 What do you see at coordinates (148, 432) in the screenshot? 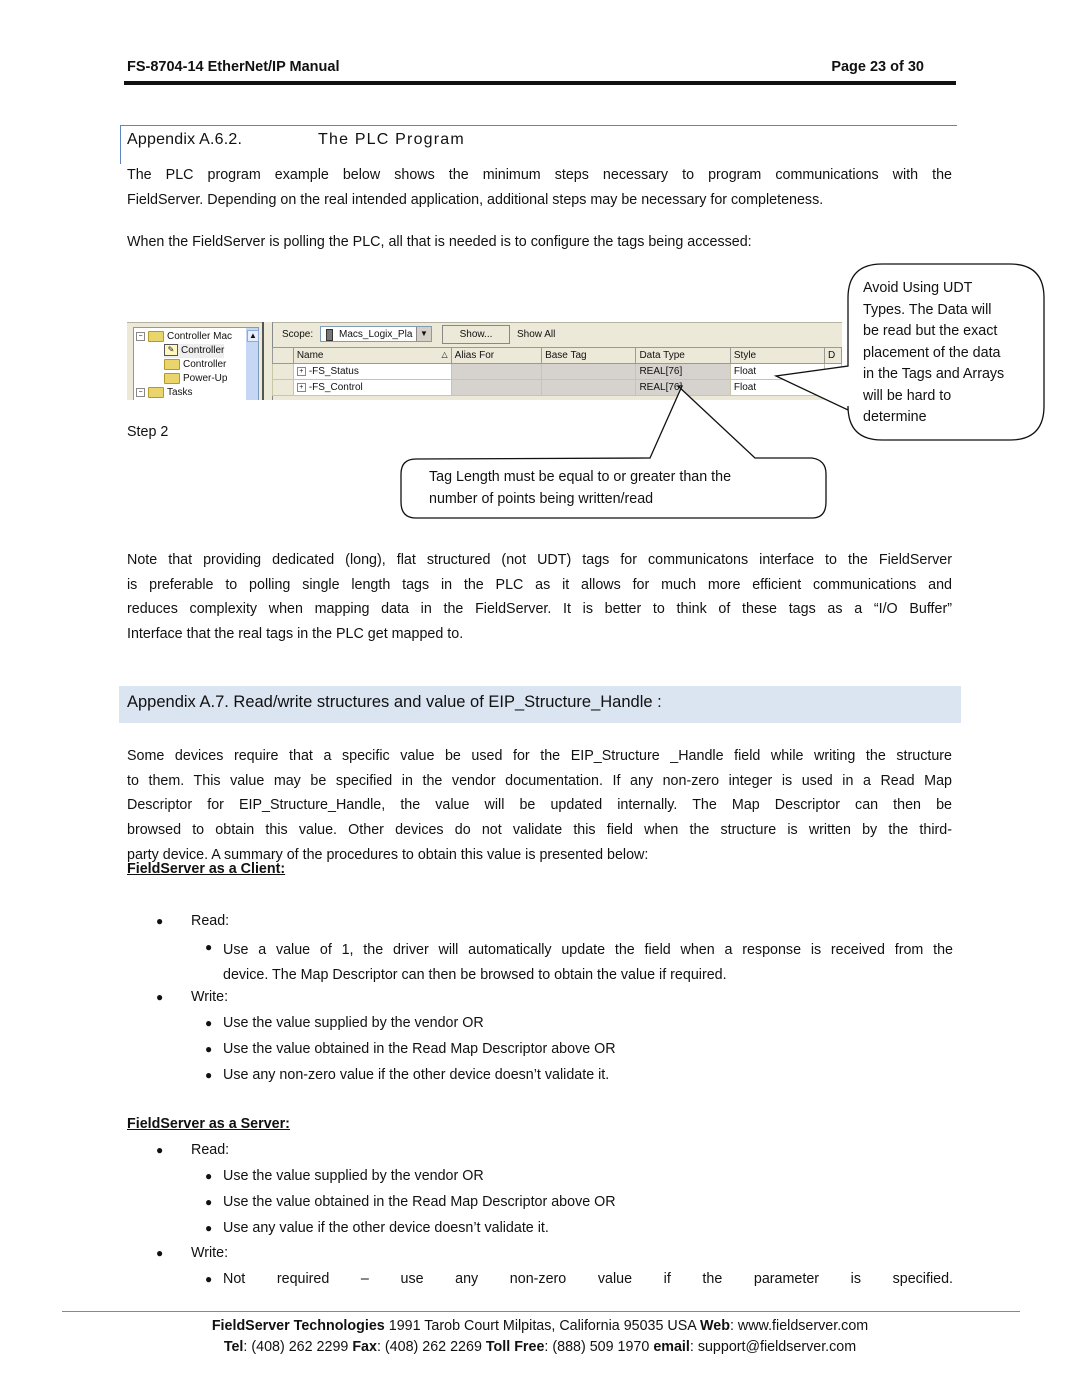
I see `step-label: Step 2` at bounding box center [148, 432].